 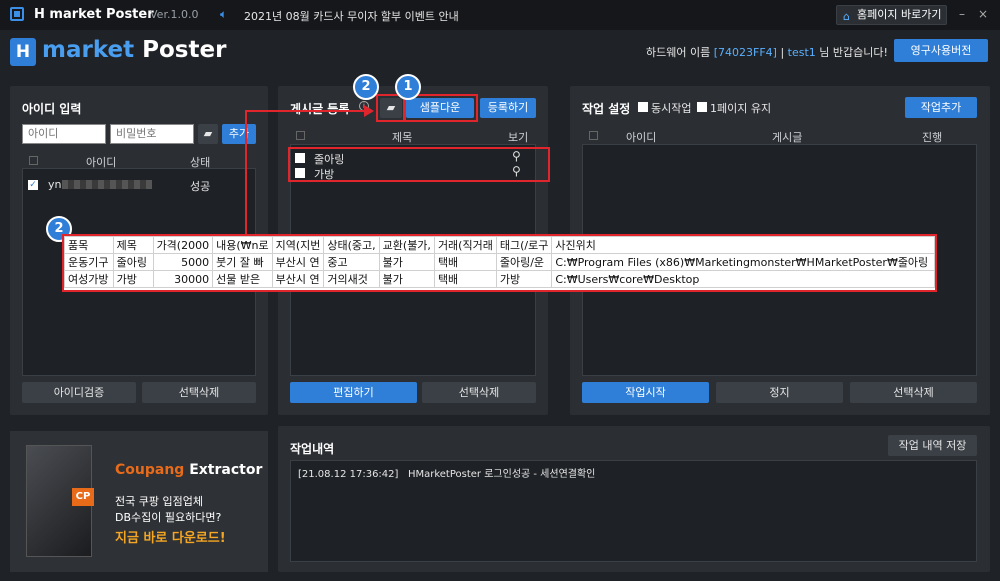 What do you see at coordinates (246, 173) in the screenshot?
I see `arrow-line-vertical` at bounding box center [246, 173].